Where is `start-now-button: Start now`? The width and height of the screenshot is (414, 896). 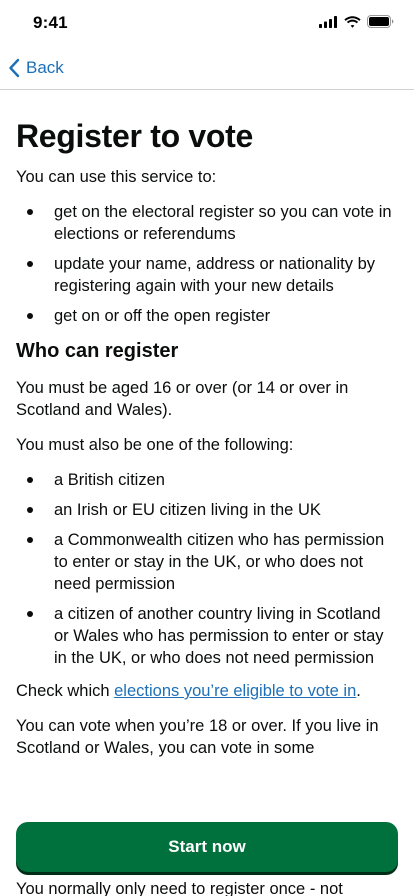 start-now-button: Start now is located at coordinates (207, 847).